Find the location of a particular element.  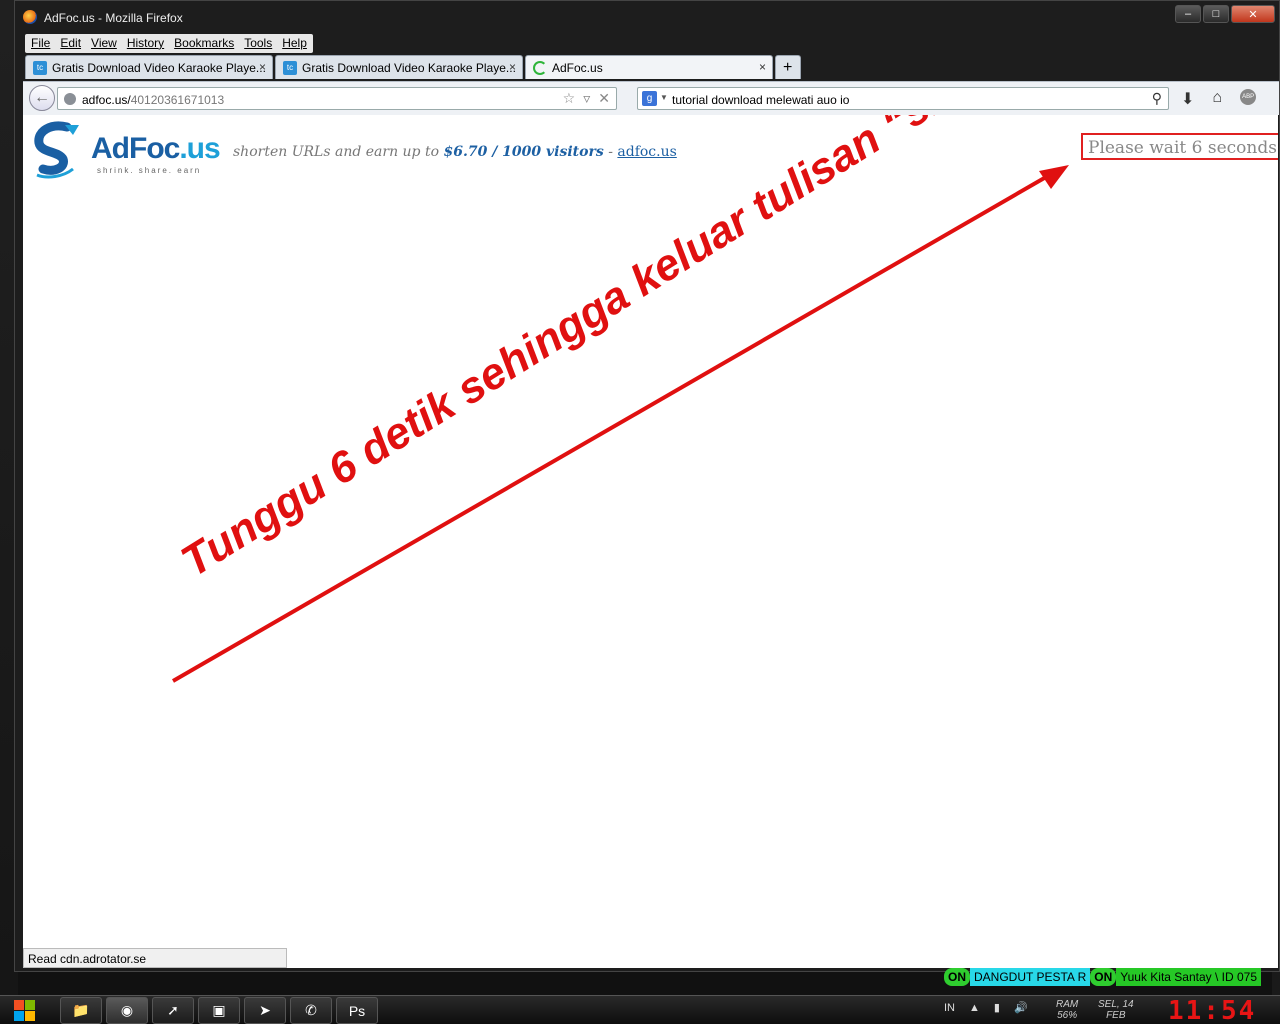

menu-history: History is located at coordinates (145, 43).